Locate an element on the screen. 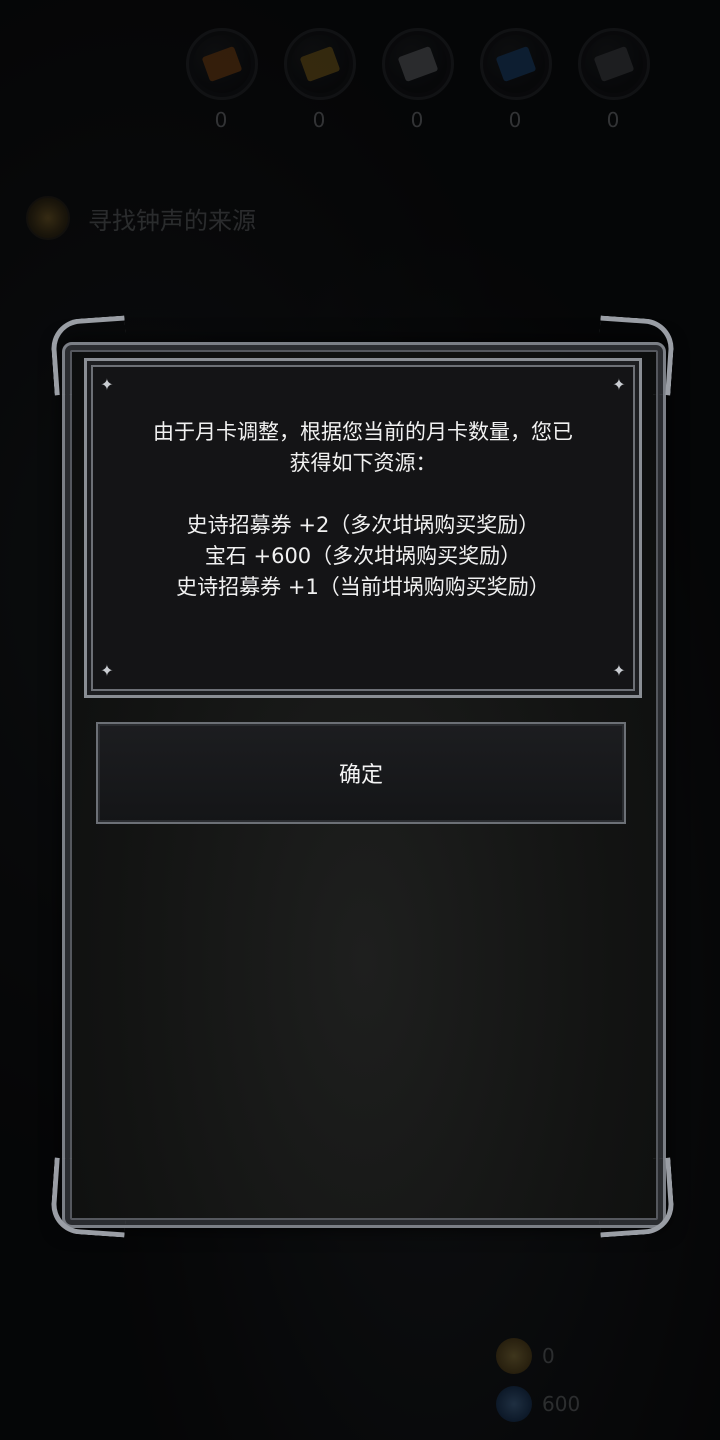 The height and width of the screenshot is (1440, 720). message-spacer is located at coordinates (363, 494).